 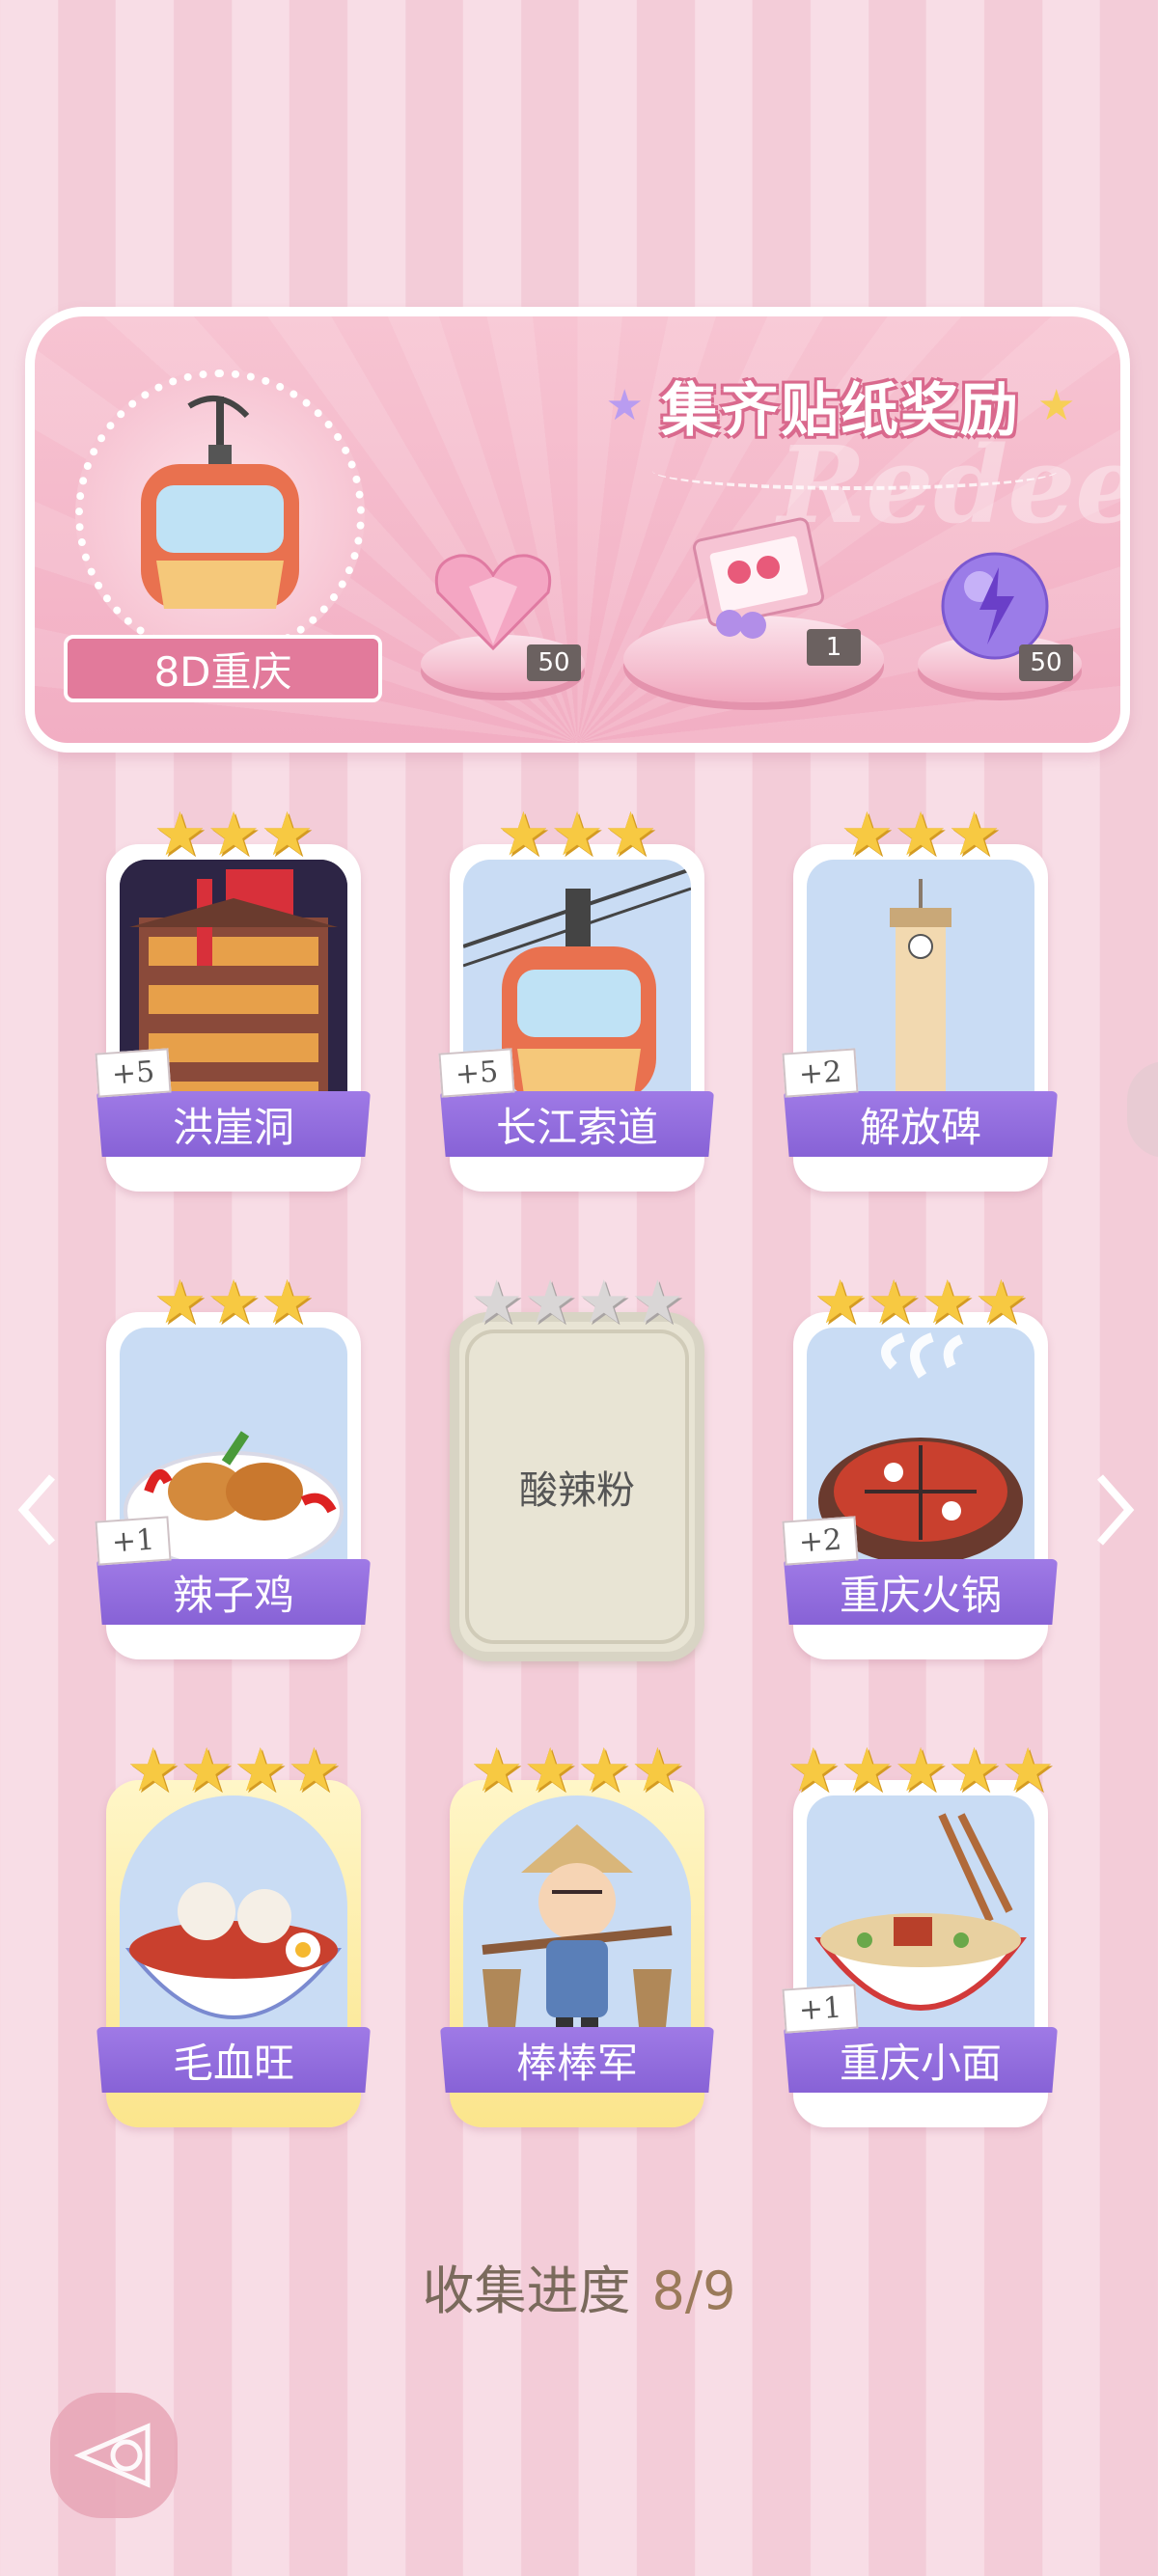 What do you see at coordinates (921, 1124) in the screenshot?
I see `card-name: 解放碑` at bounding box center [921, 1124].